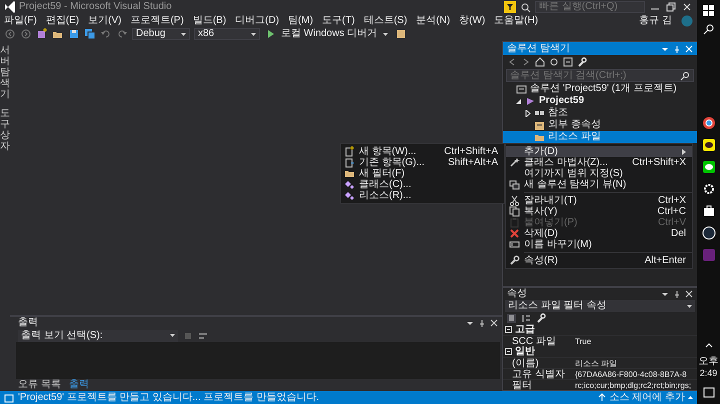  Describe the element at coordinates (516, 20) in the screenshot. I see `menu-item: 도움말(H)` at that location.